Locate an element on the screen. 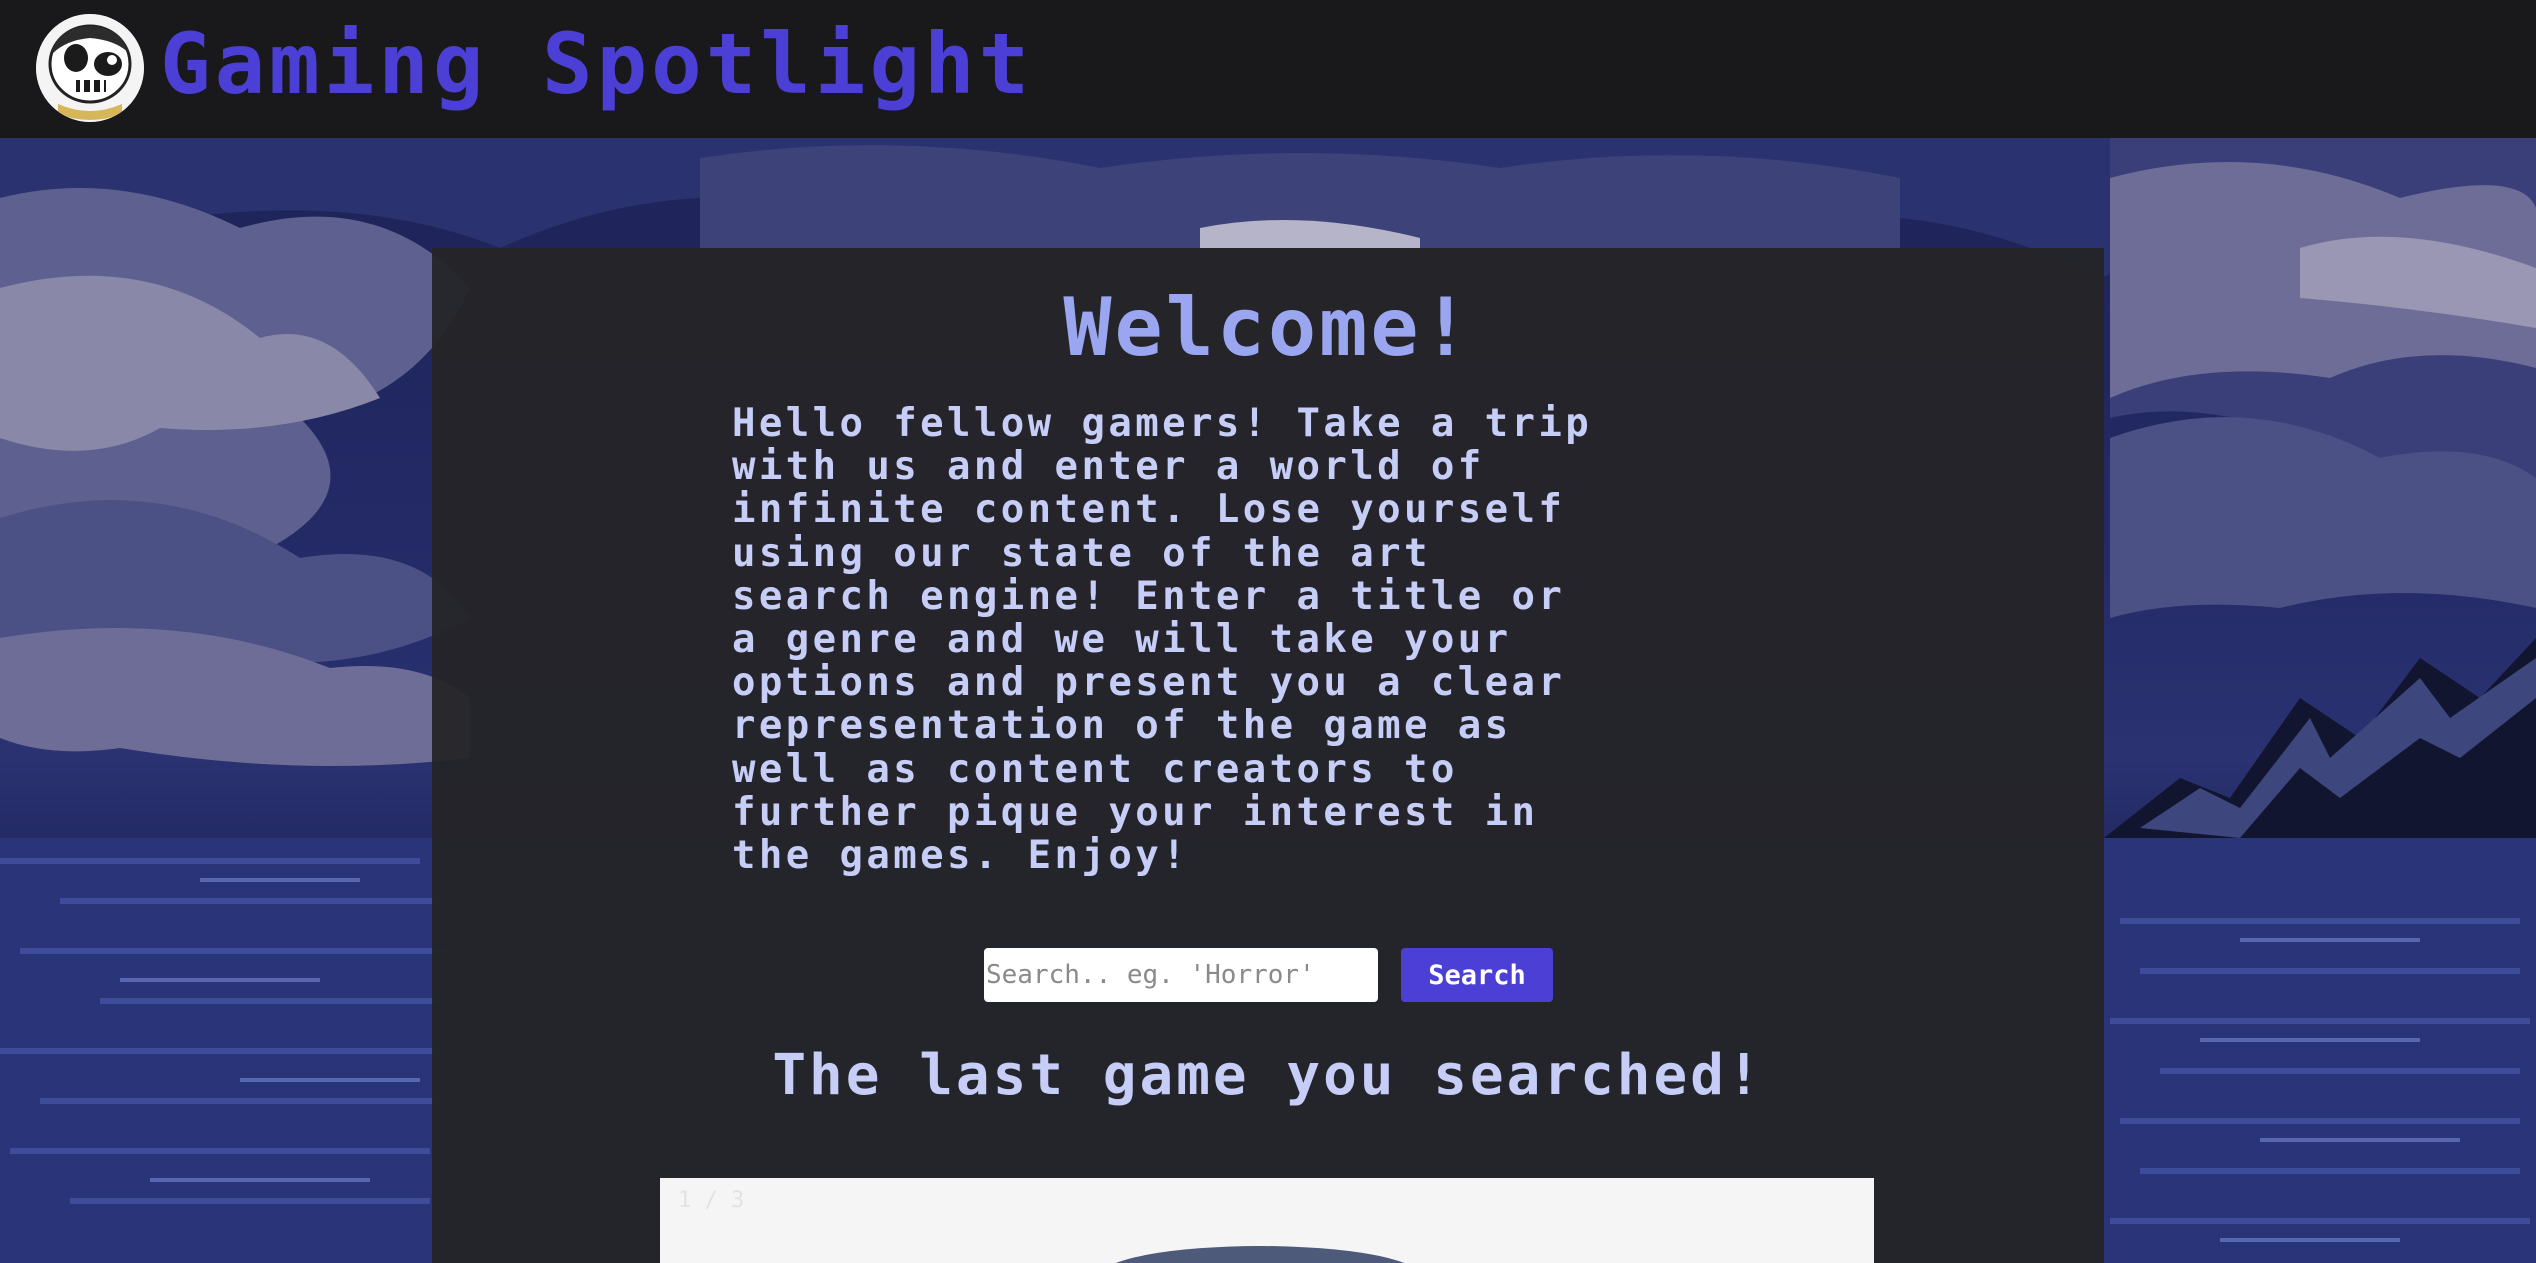  game-image-carousel: 1 / 3 is located at coordinates (1267, 1220).